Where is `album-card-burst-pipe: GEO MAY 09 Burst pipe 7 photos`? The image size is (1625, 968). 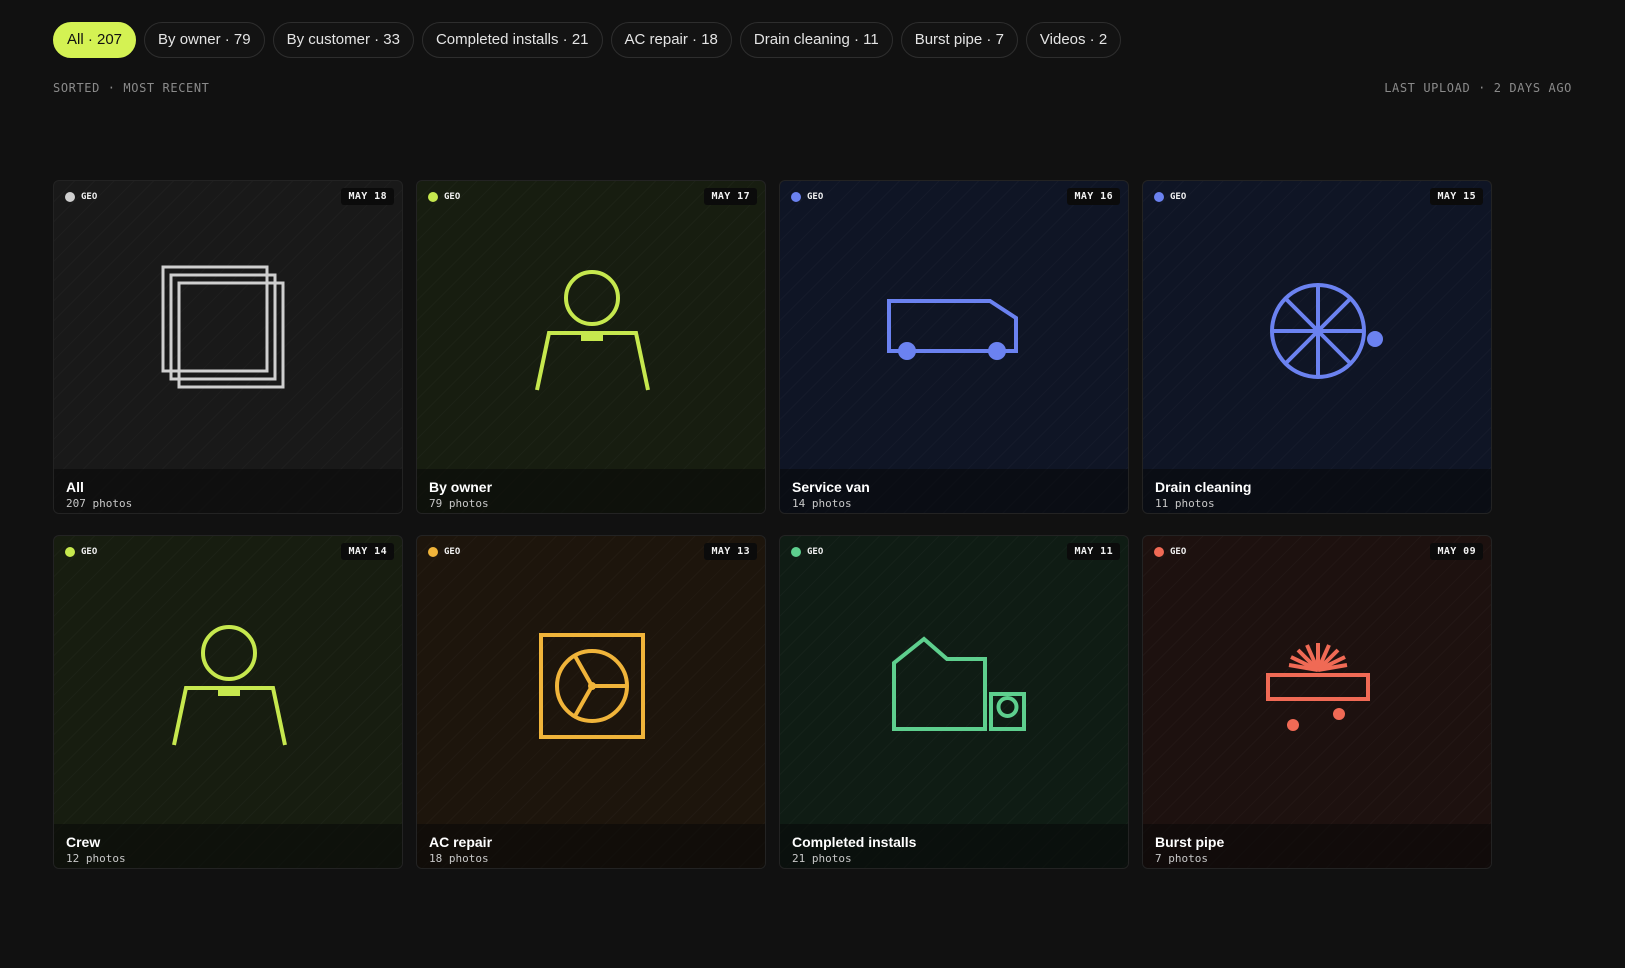
album-card-burst-pipe: GEO MAY 09 Burst pipe 7 photos is located at coordinates (1317, 702).